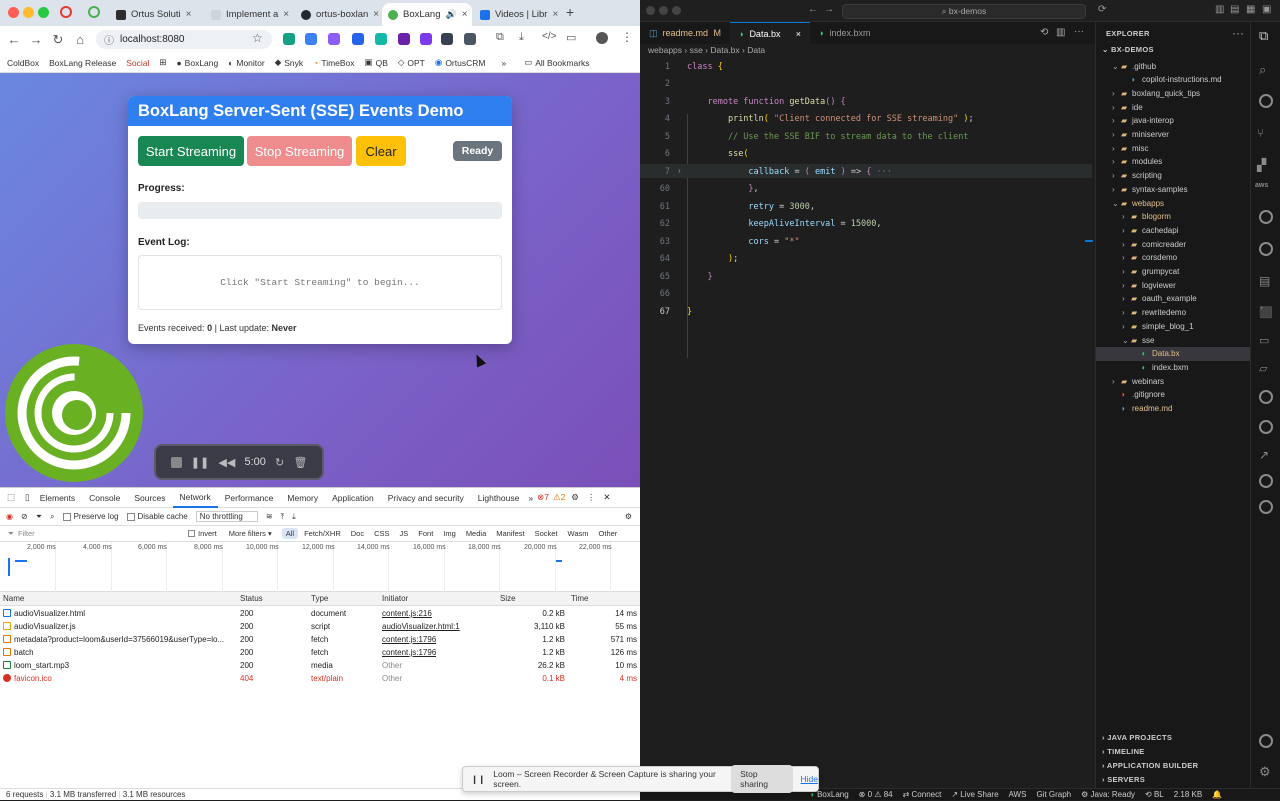  What do you see at coordinates (521, 37) in the screenshot?
I see `download-icon: ⤓` at bounding box center [521, 37].